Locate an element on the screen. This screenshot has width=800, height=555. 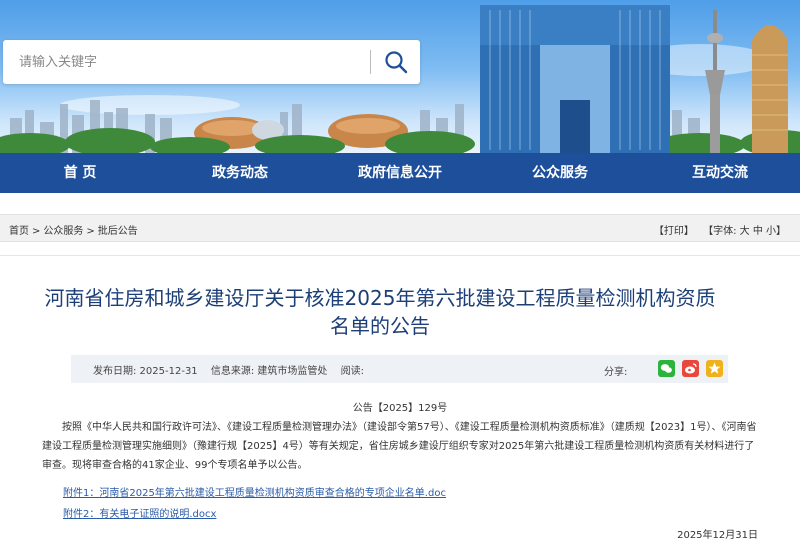
page-tools: 【打印】 【字体: 大 中 小】 is located at coordinates (720, 229).